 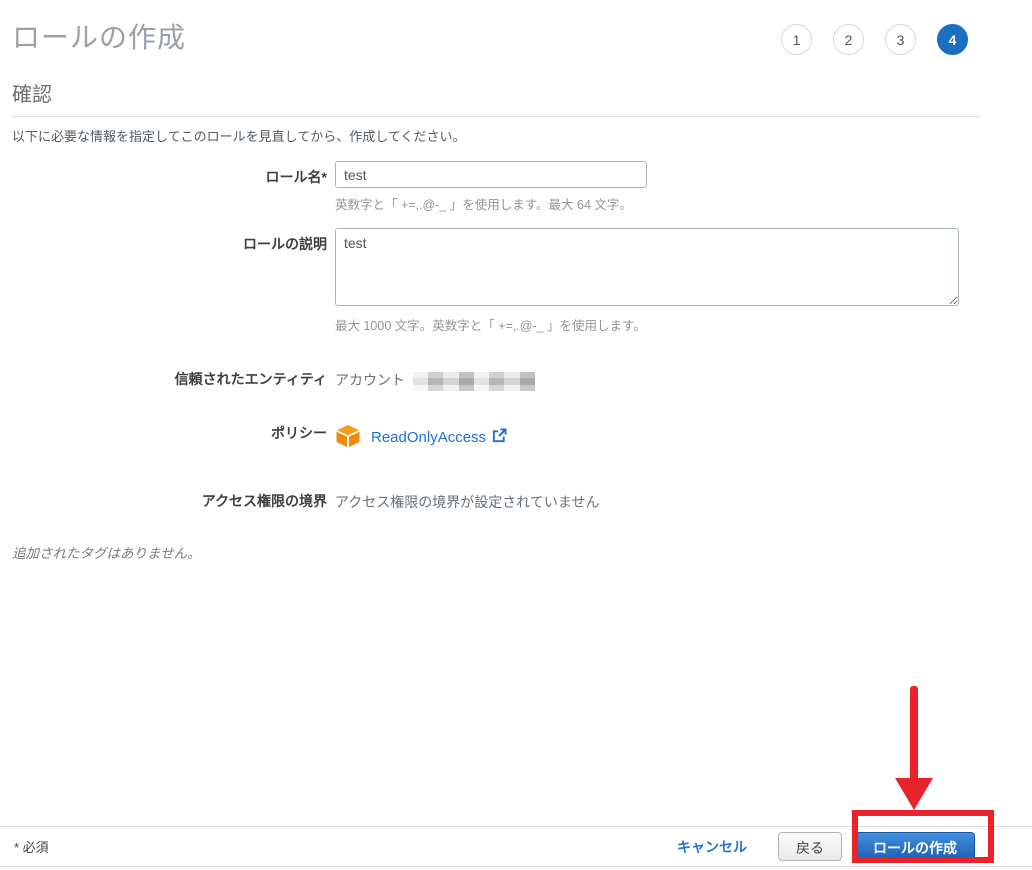 What do you see at coordinates (299, 432) in the screenshot?
I see `policies-label: ポリシー` at bounding box center [299, 432].